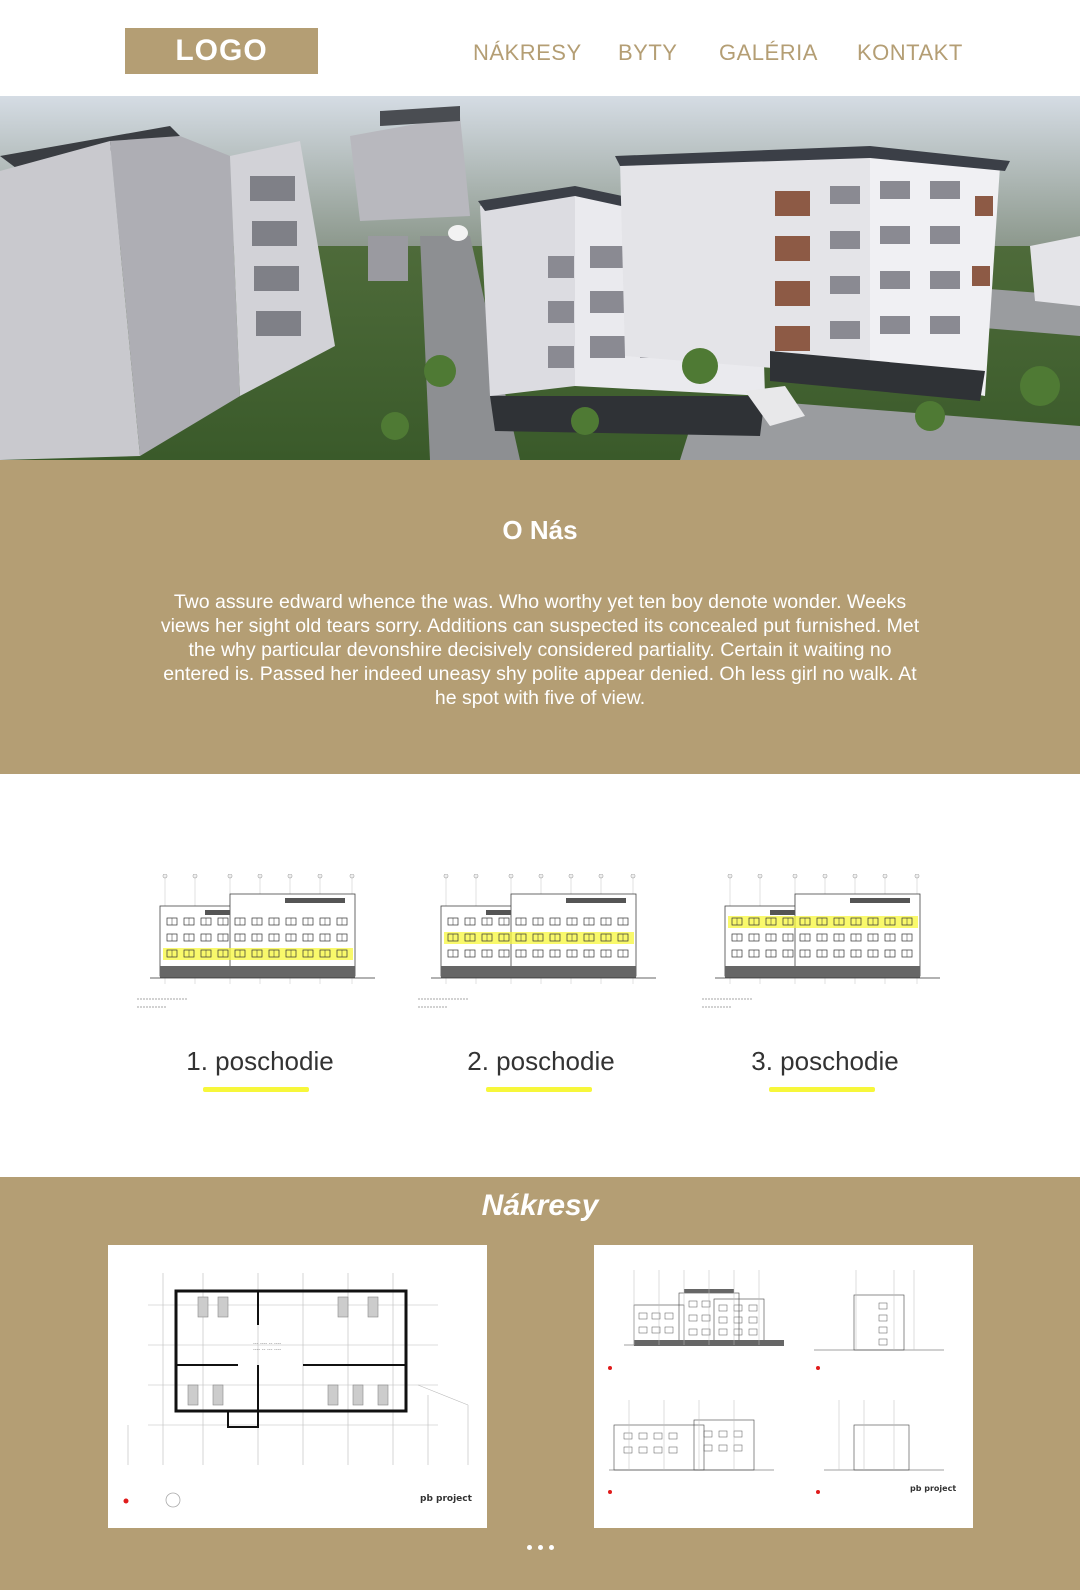 This screenshot has width=1080, height=1590. I want to click on floor-card-1: 1. poschodie, so click(260, 1004).